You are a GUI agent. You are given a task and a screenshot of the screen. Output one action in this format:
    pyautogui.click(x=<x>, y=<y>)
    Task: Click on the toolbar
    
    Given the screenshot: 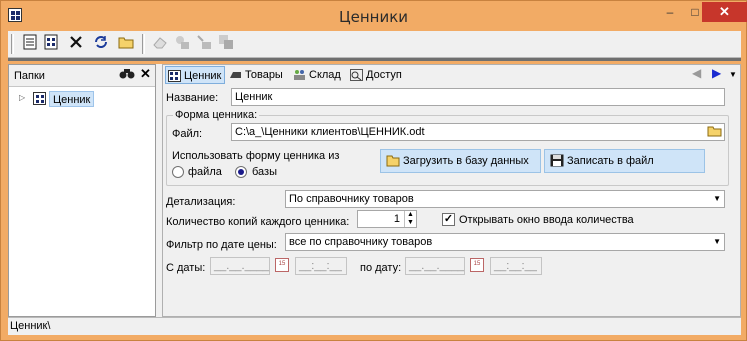 What is the action you would take?
    pyautogui.click(x=374, y=44)
    